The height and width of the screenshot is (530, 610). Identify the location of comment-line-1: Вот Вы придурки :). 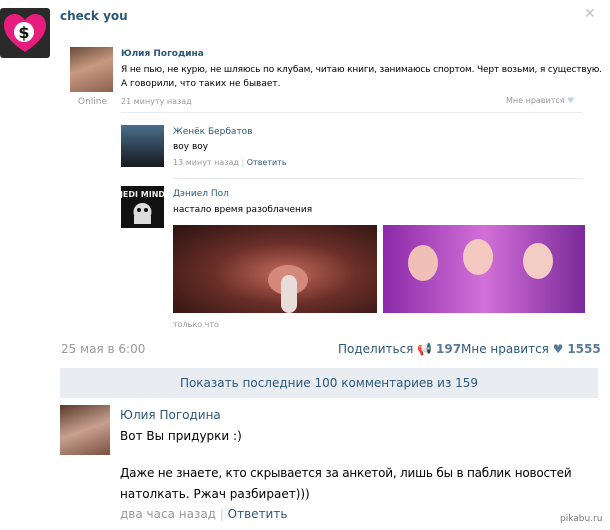
(181, 436).